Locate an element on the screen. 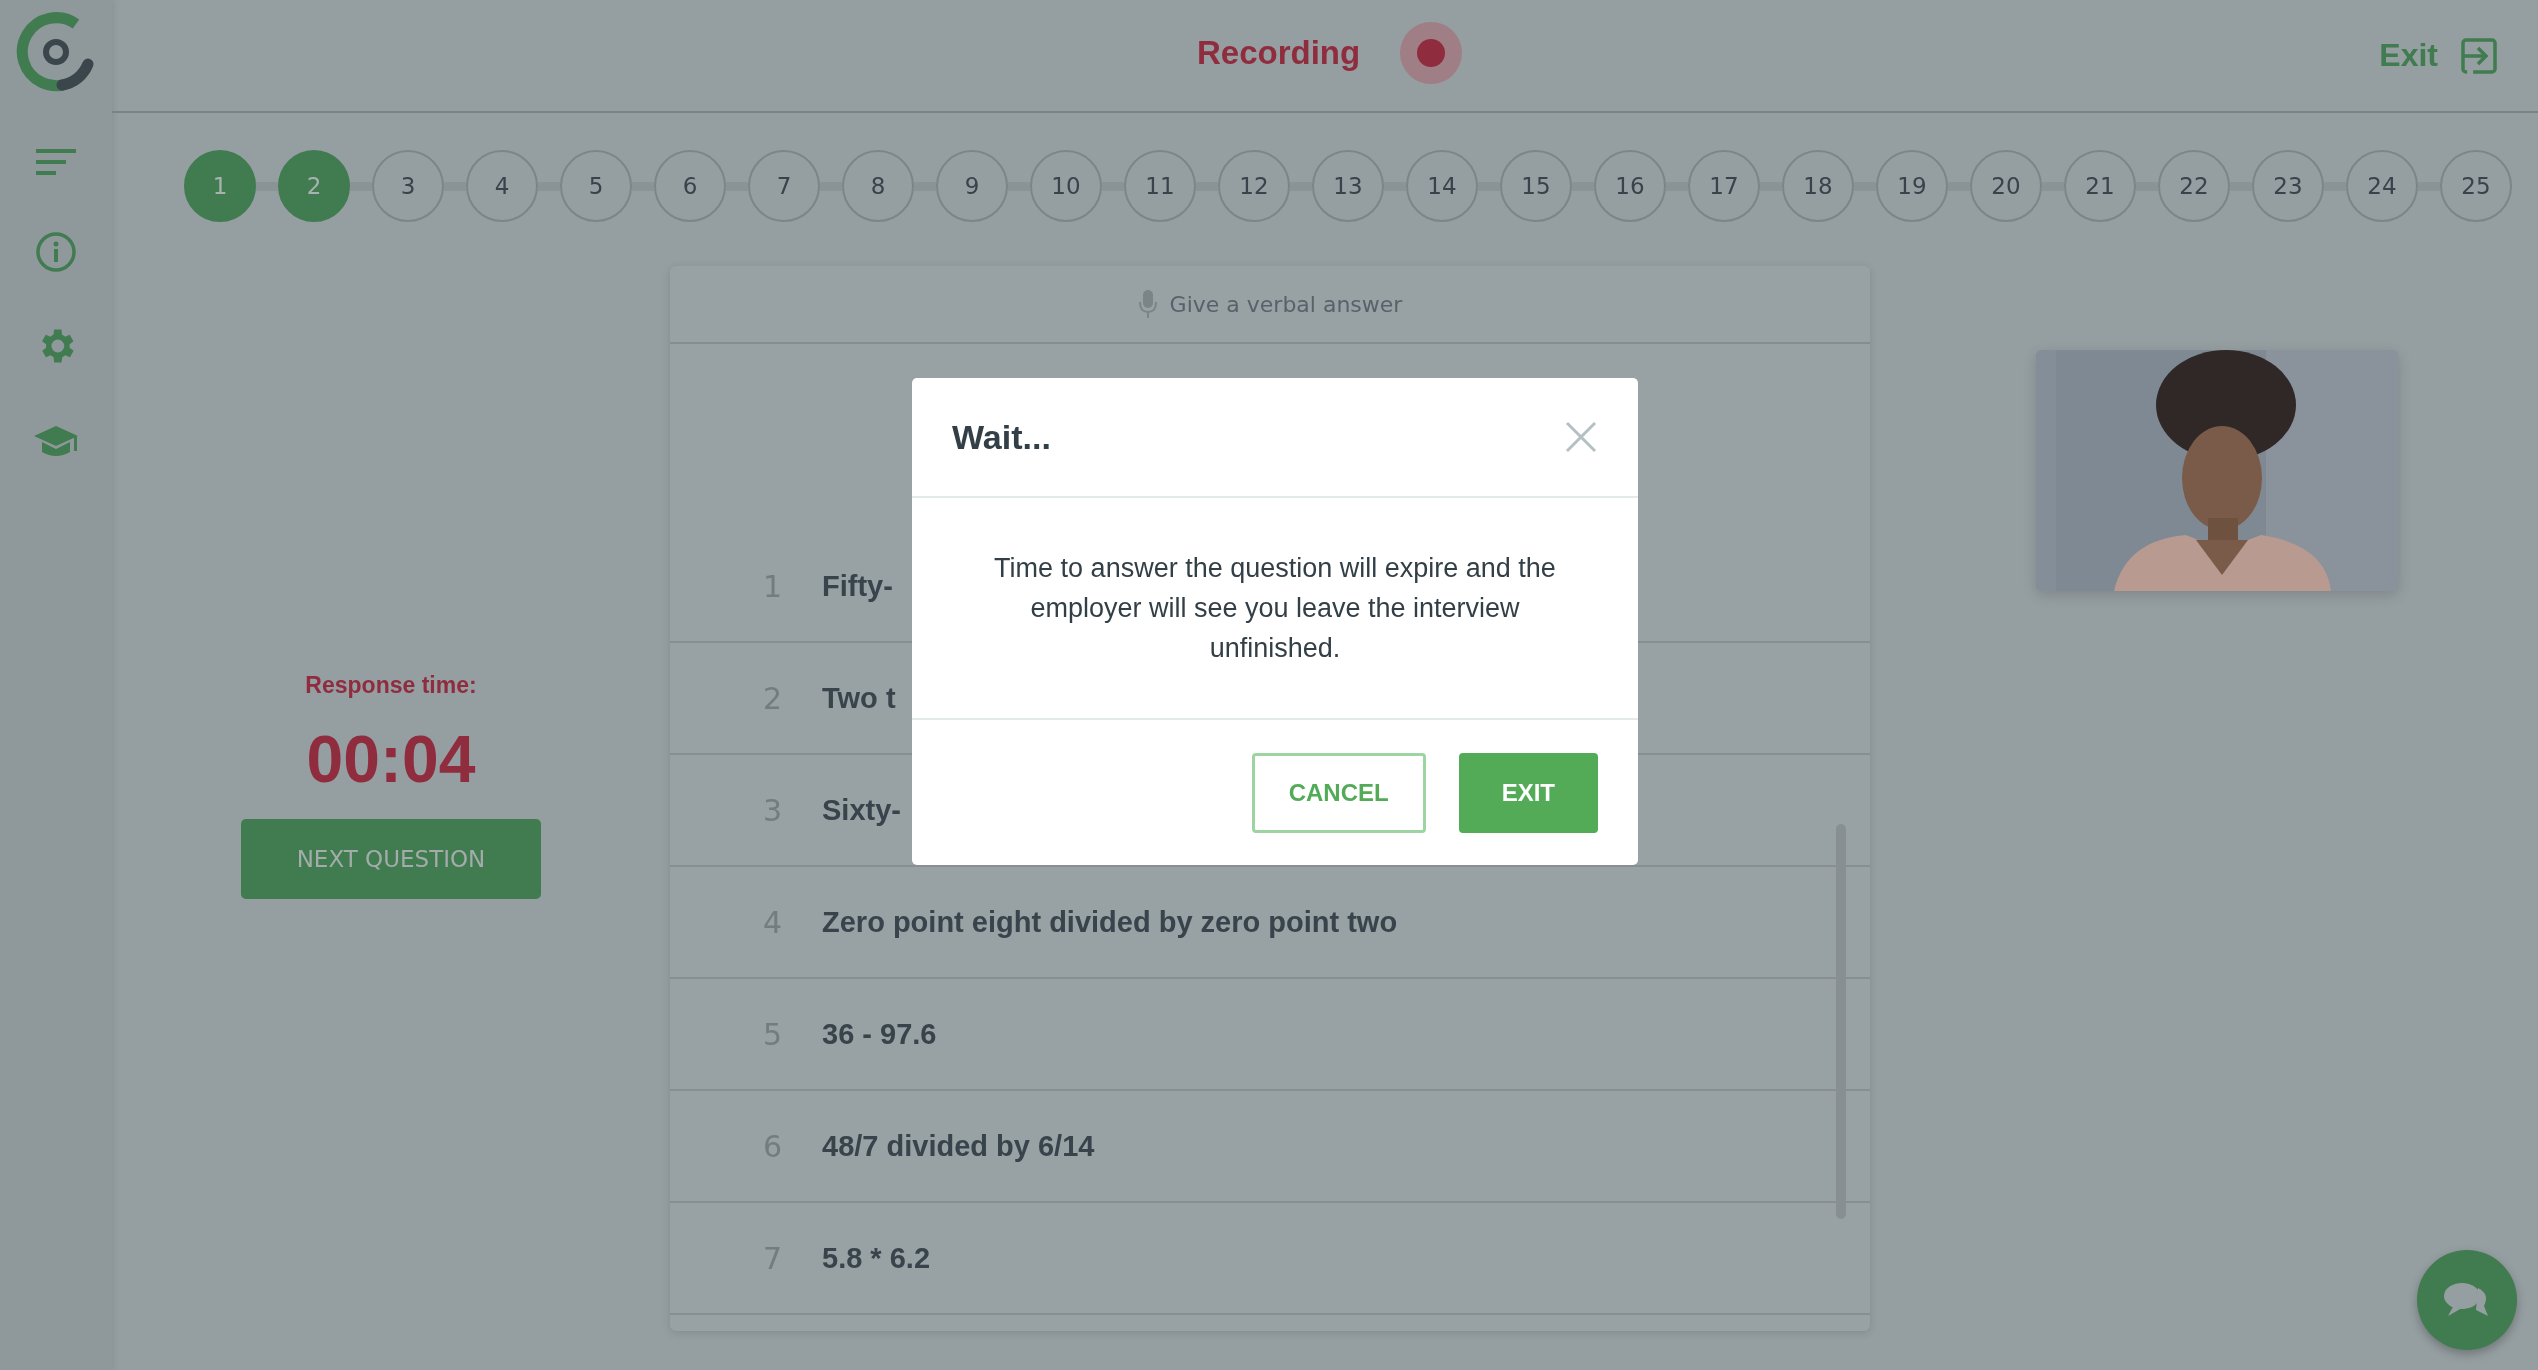 Image resolution: width=2538 pixels, height=1370 pixels. question-text: Sixty- is located at coordinates (861, 810).